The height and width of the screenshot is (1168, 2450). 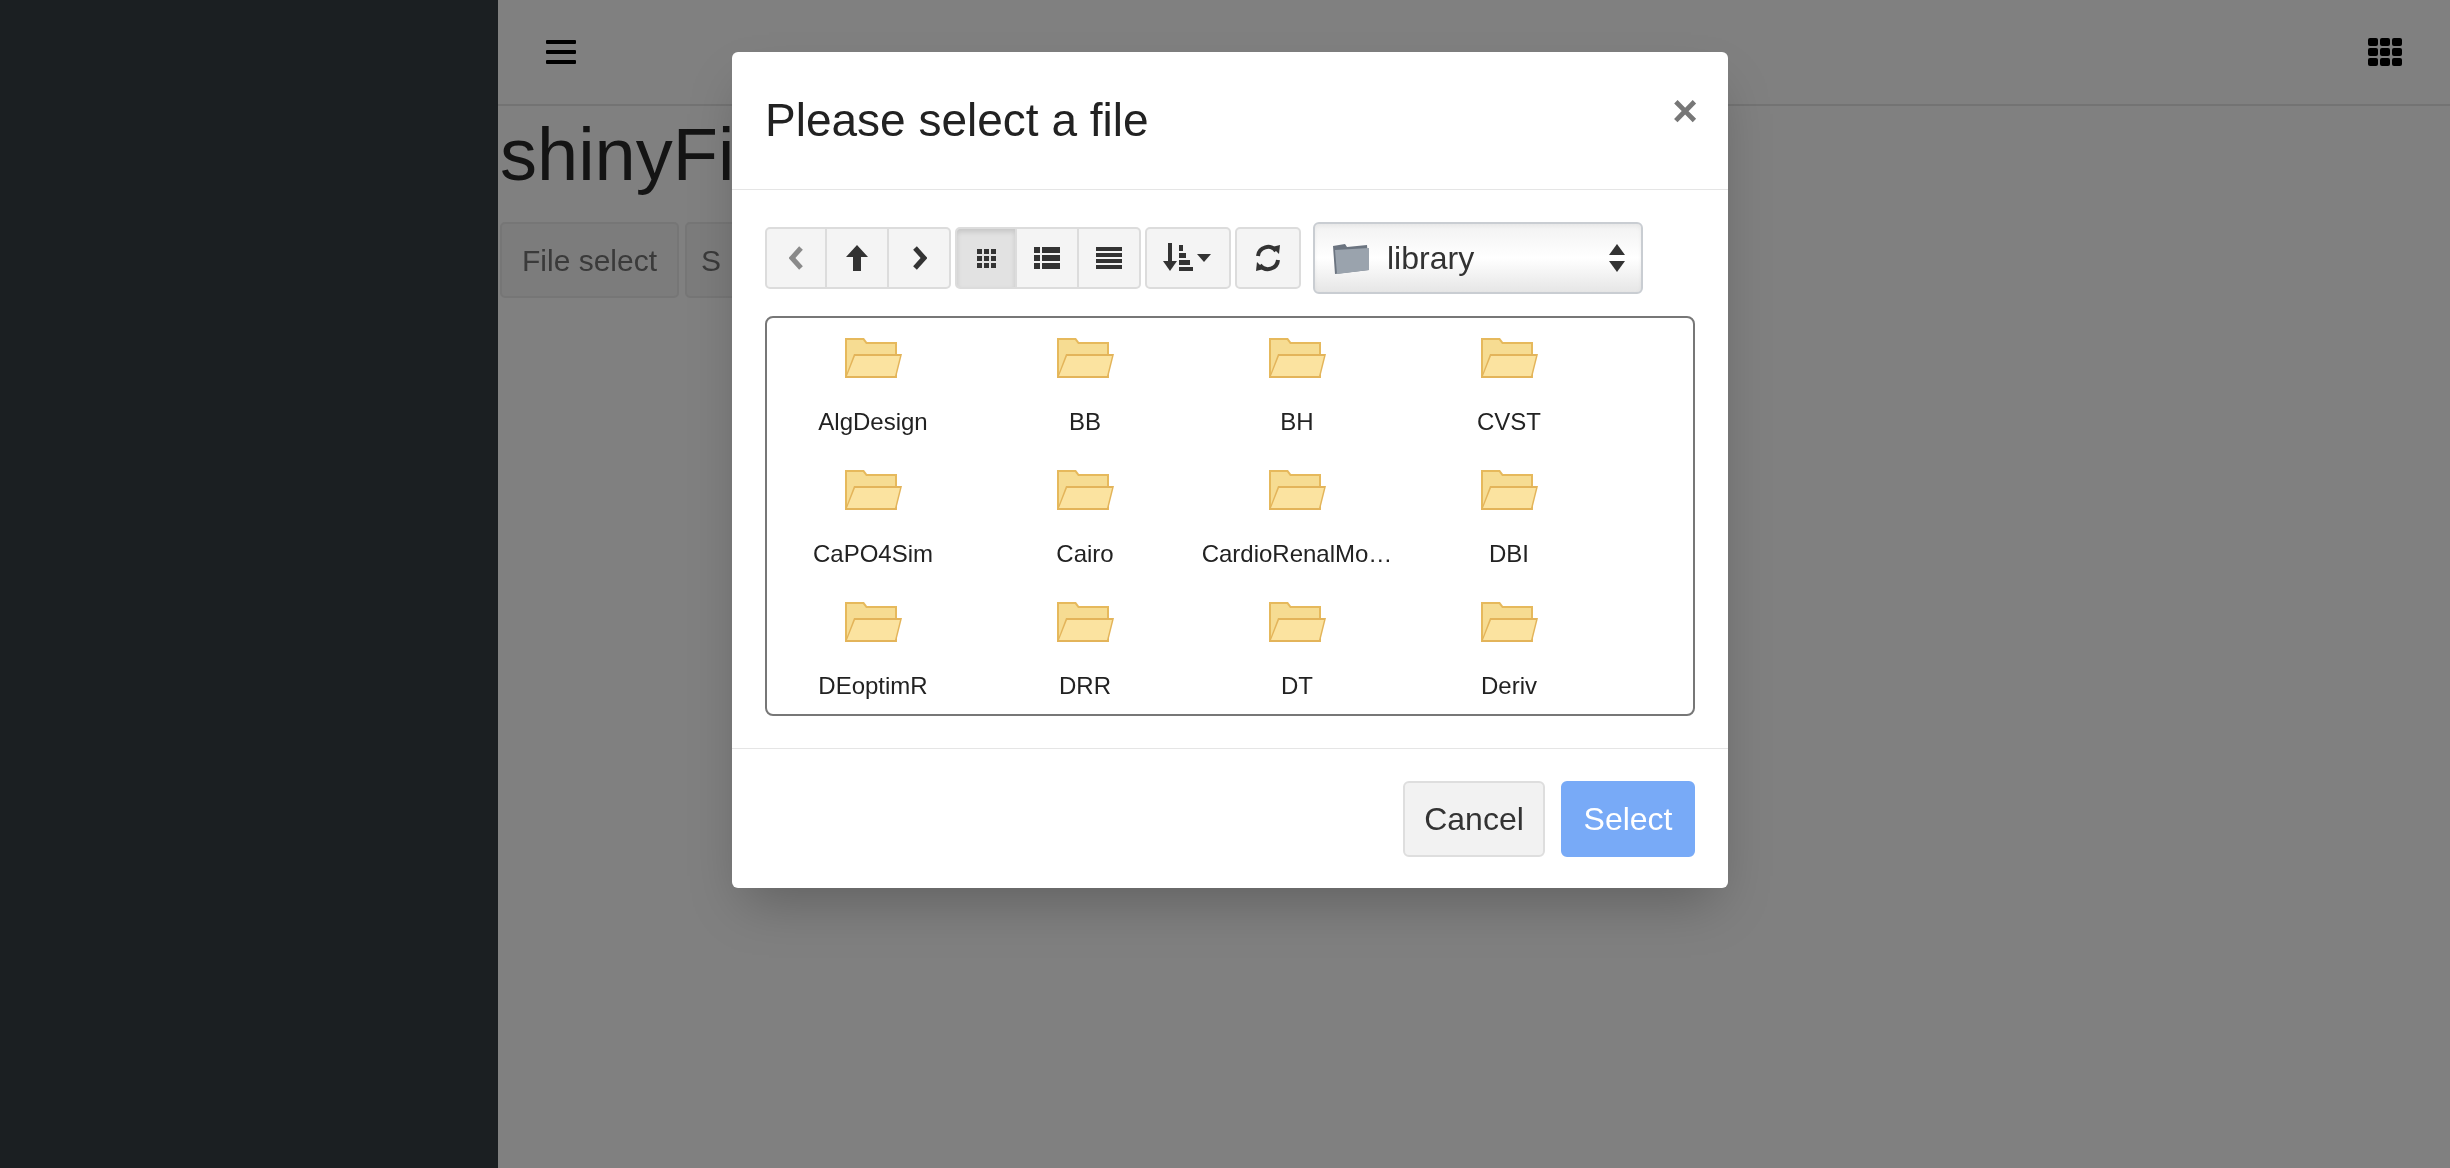 I want to click on page-title: shinyFi, so click(x=617, y=155).